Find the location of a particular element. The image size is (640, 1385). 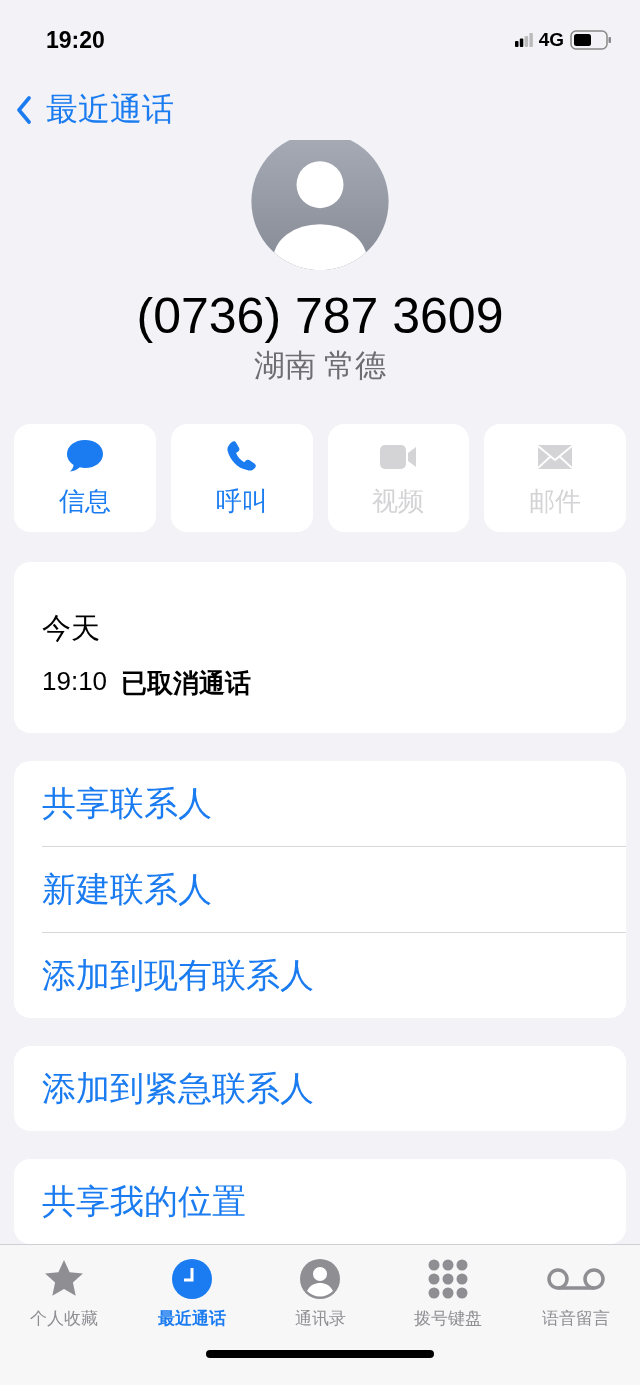

option-link: 新建联系人 is located at coordinates (334, 889).